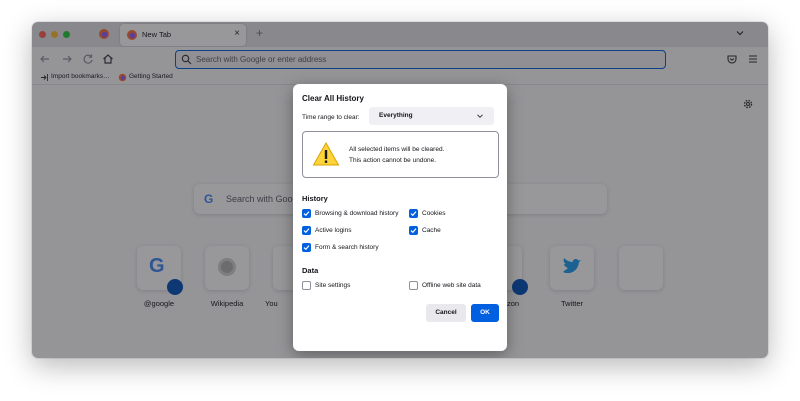  Describe the element at coordinates (315, 198) in the screenshot. I see `history-heading: History` at that location.